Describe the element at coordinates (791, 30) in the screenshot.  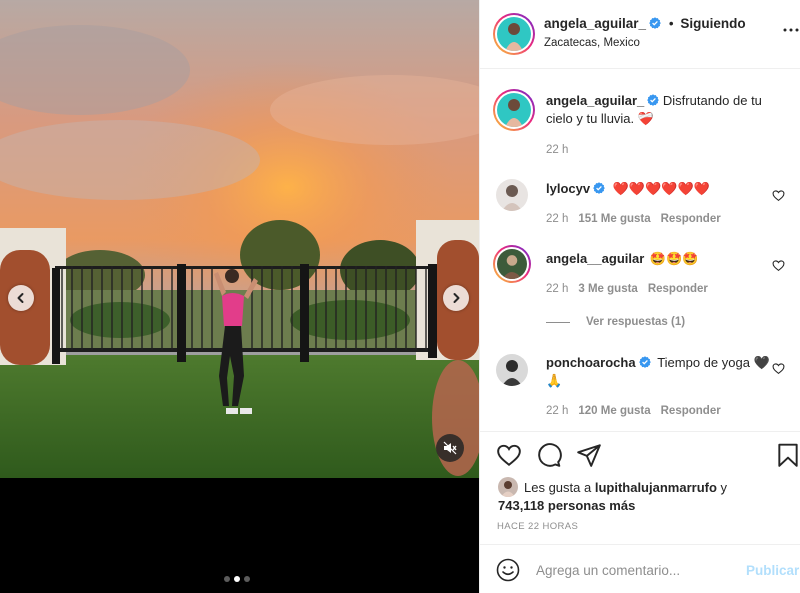
I see `more-options-icon` at that location.